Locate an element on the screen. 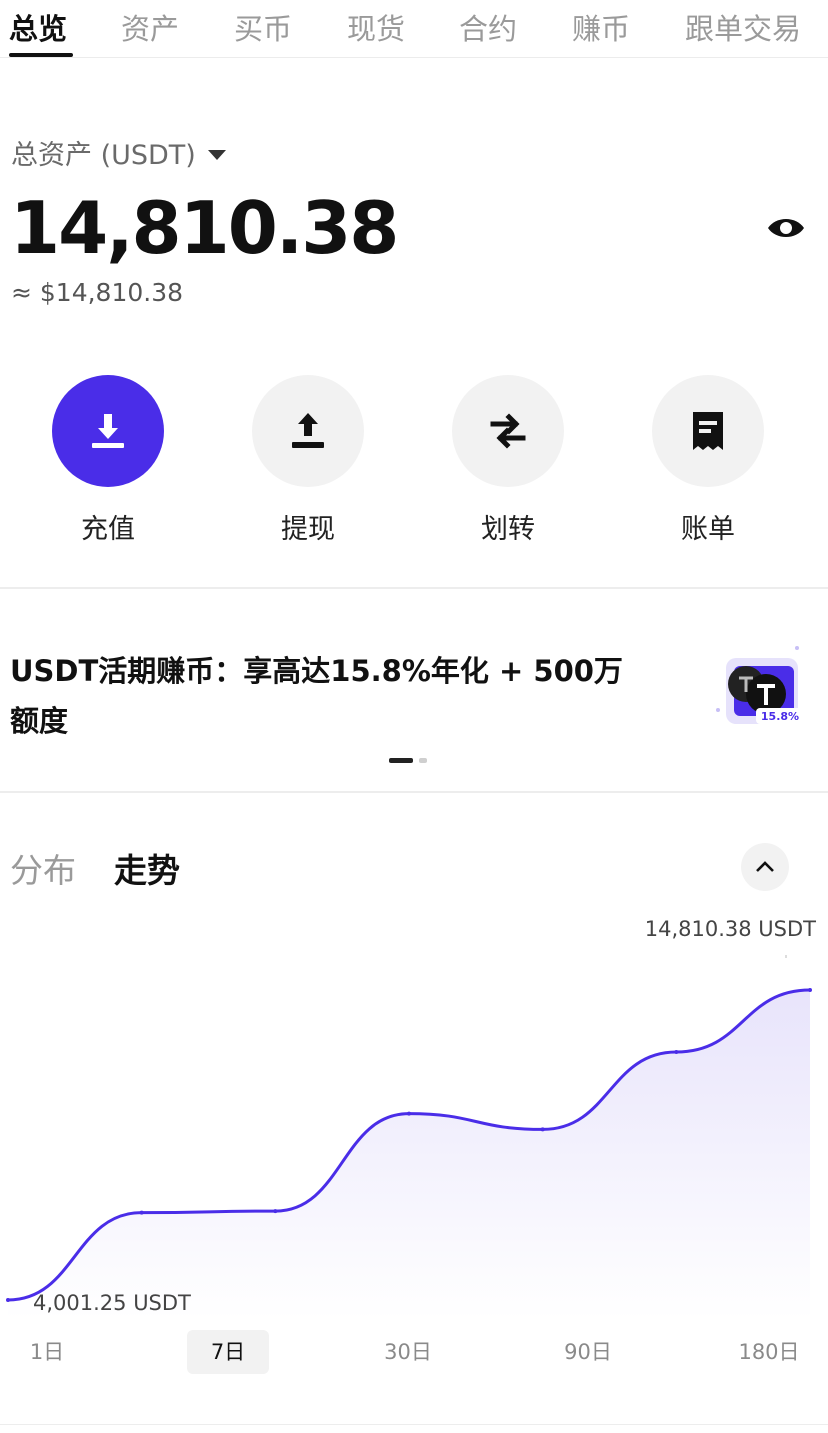 The image size is (828, 1433). bill-icon is located at coordinates (708, 431).